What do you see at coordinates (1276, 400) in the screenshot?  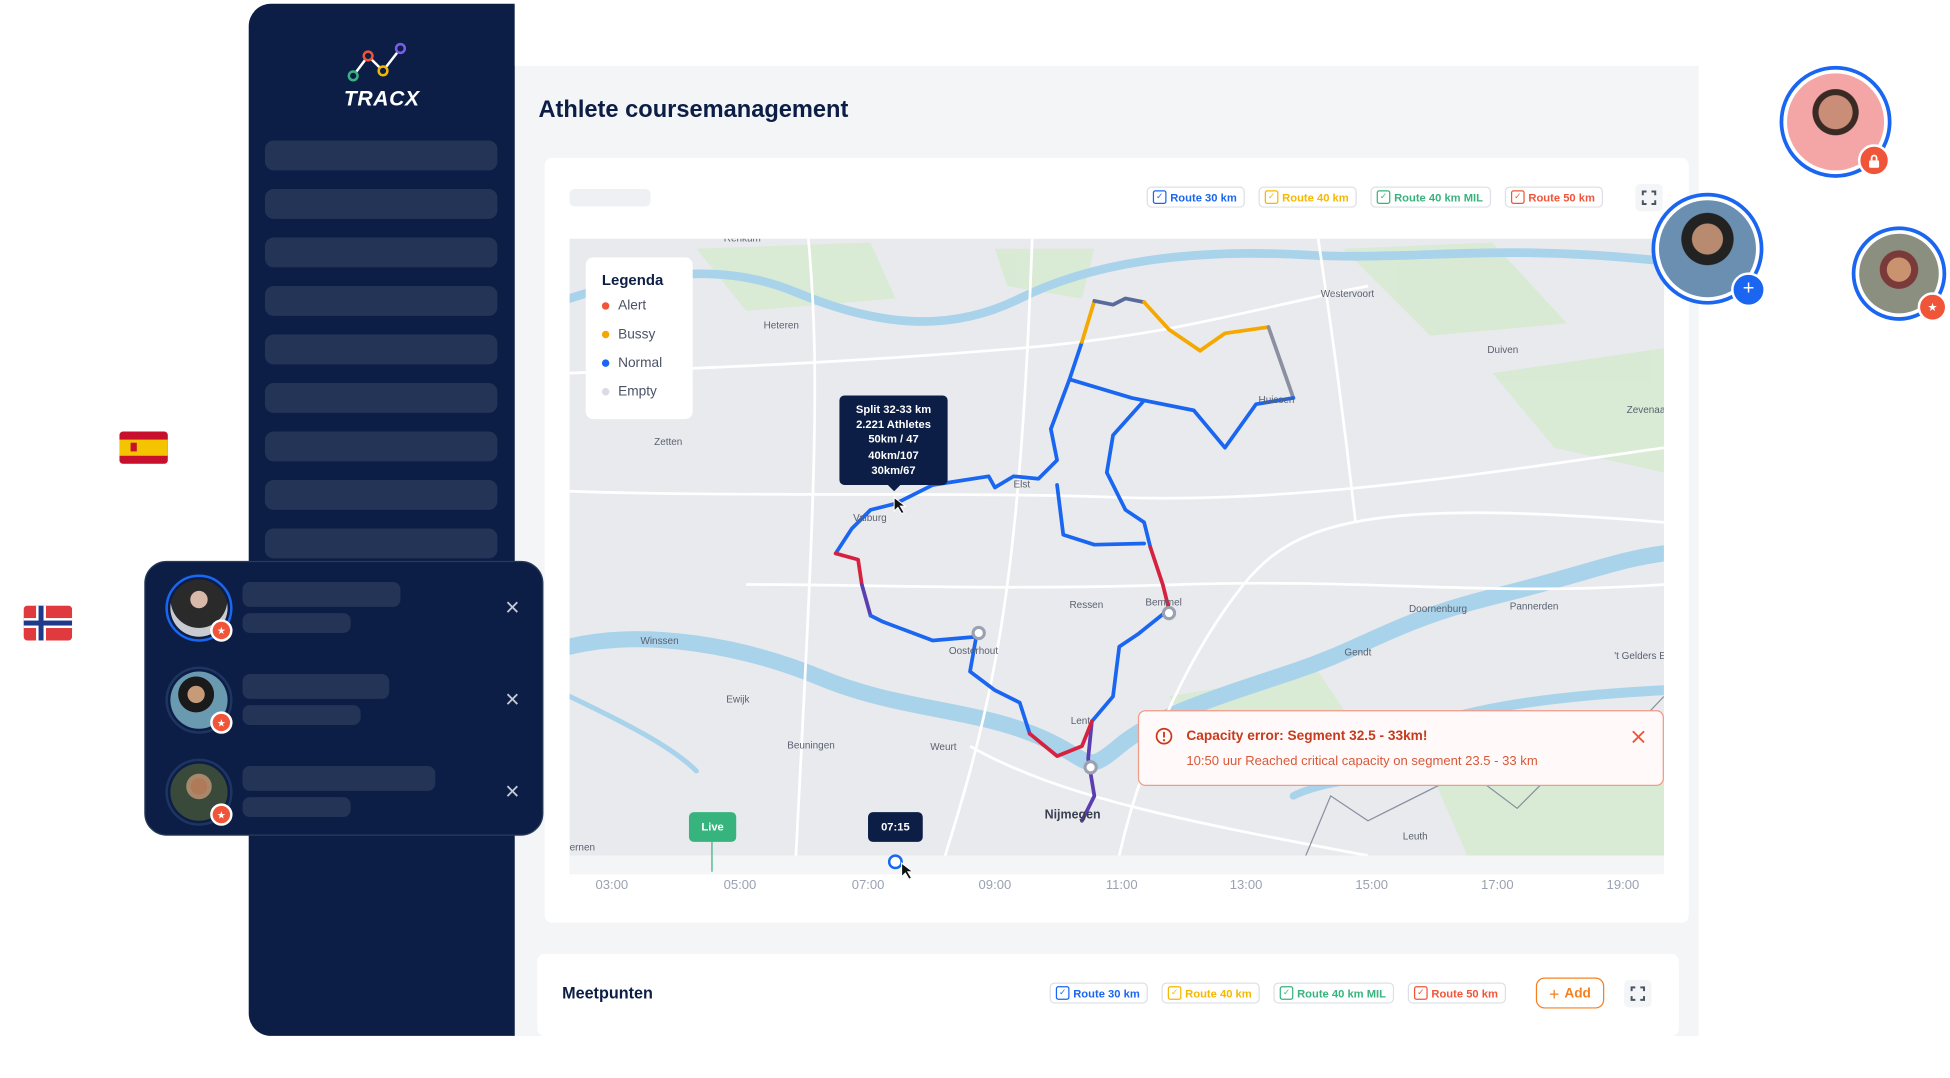 I see `map-place-label: Huissen` at bounding box center [1276, 400].